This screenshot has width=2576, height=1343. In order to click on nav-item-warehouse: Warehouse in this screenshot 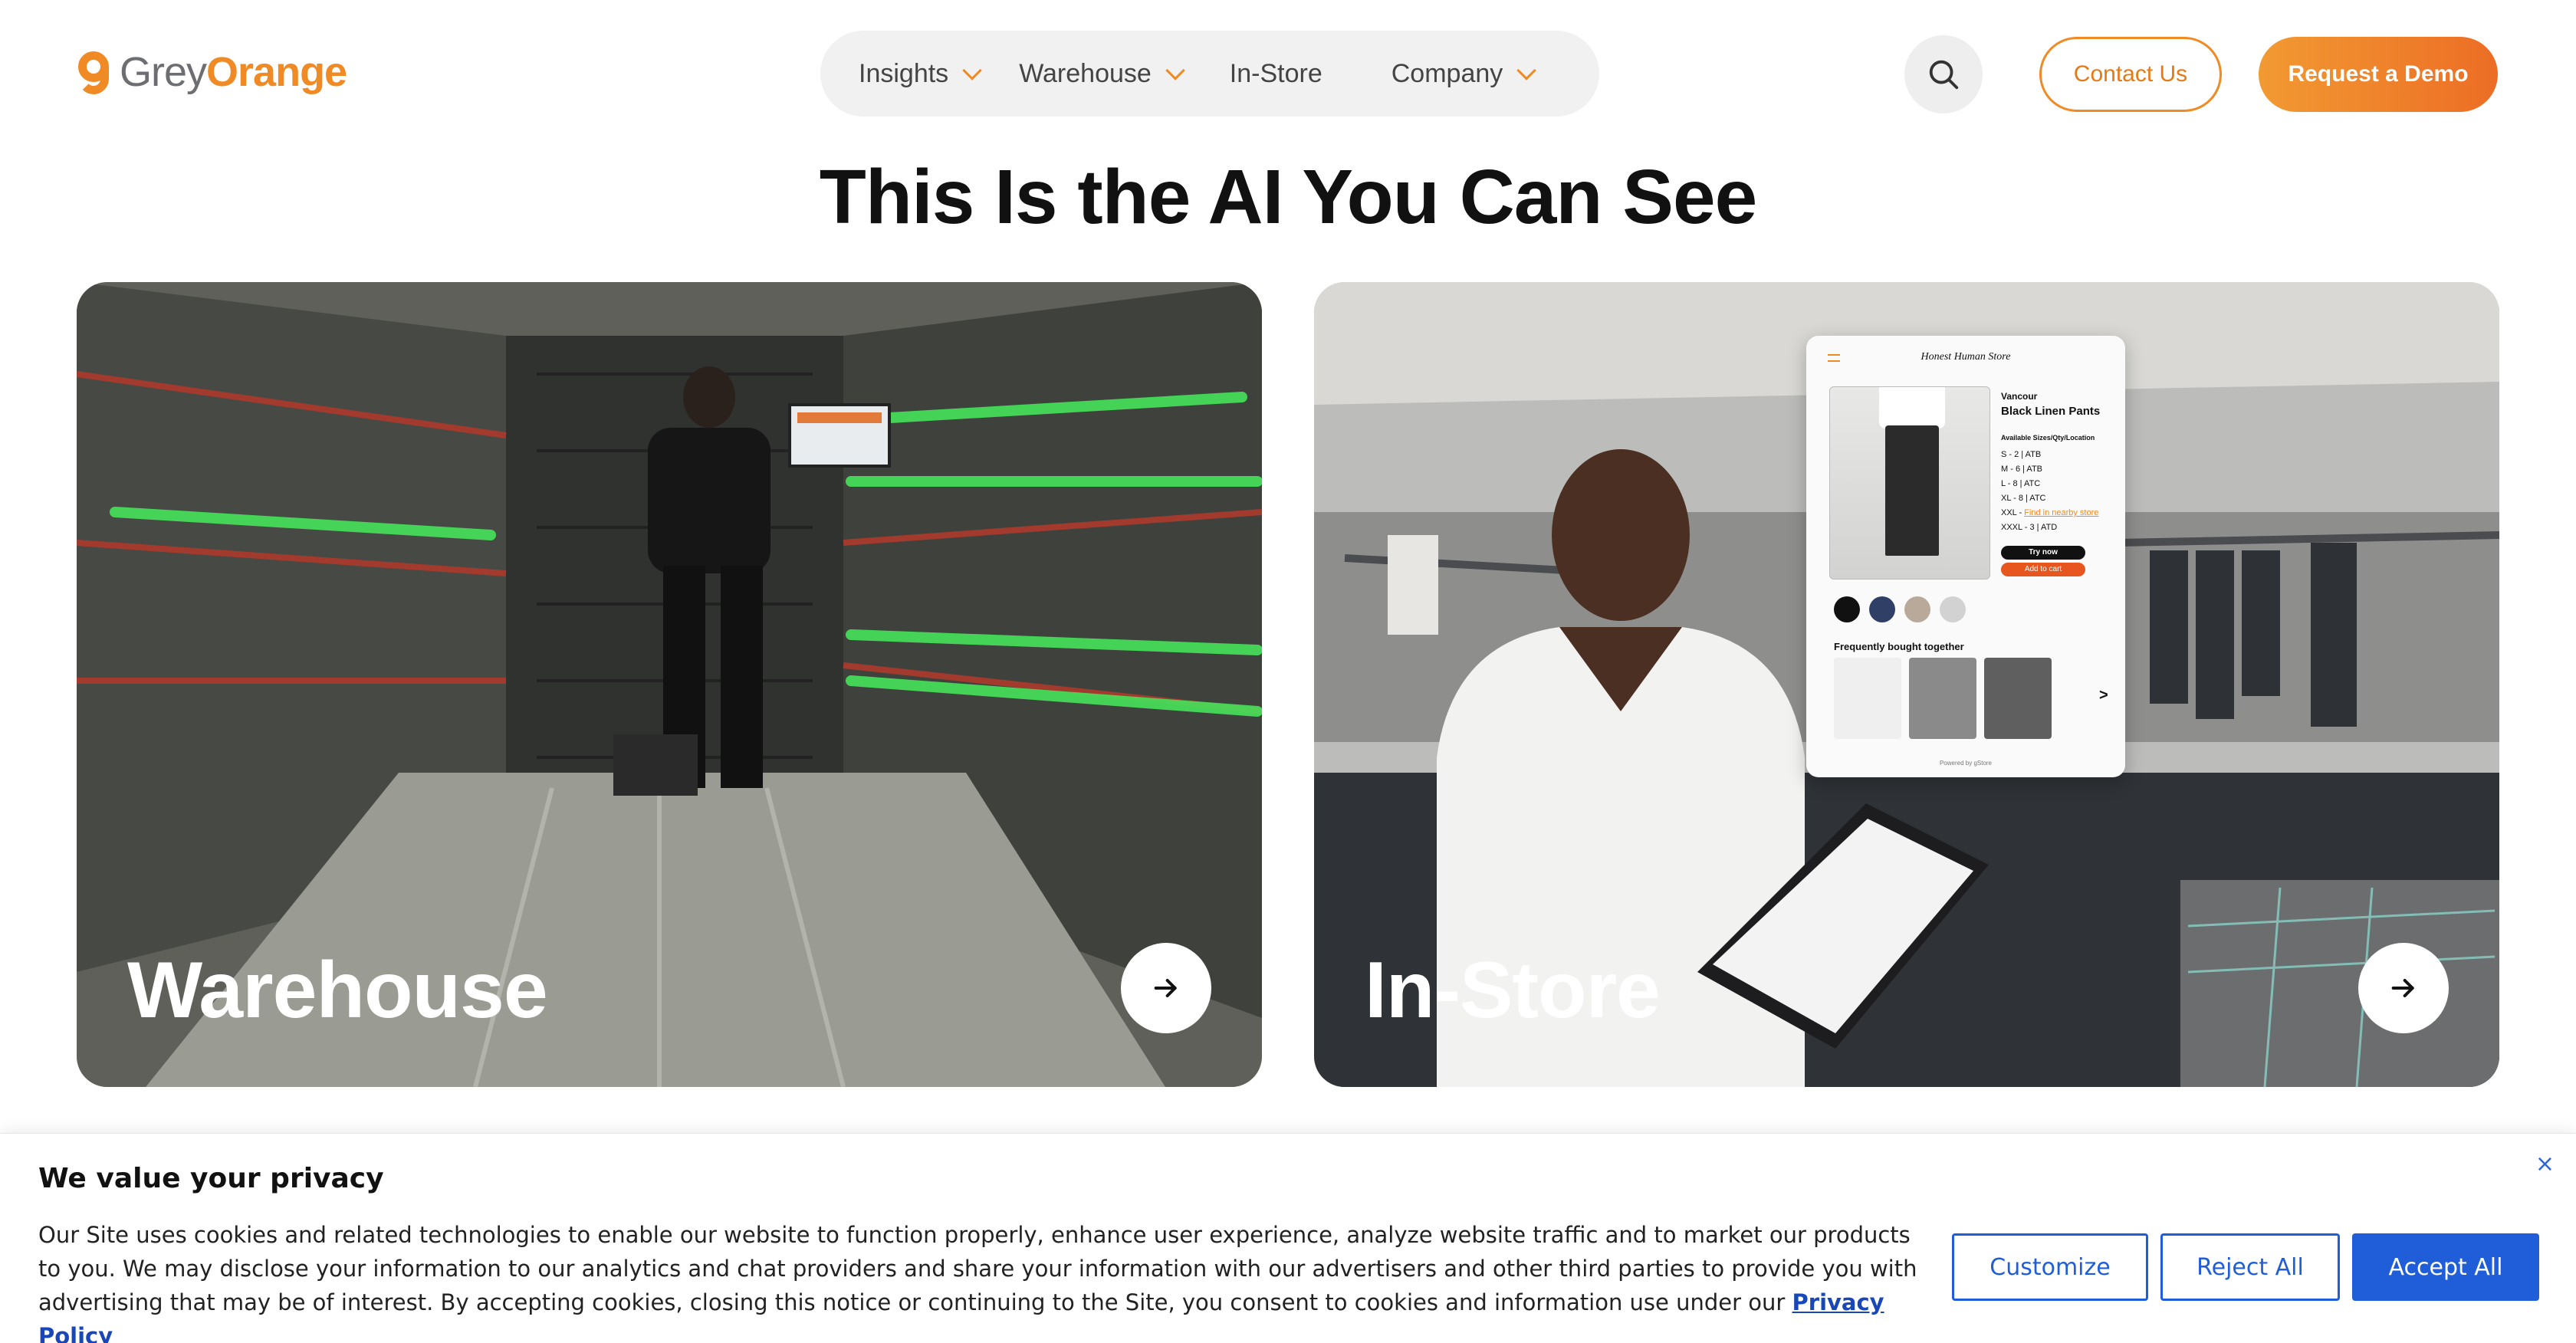, I will do `click(1102, 74)`.